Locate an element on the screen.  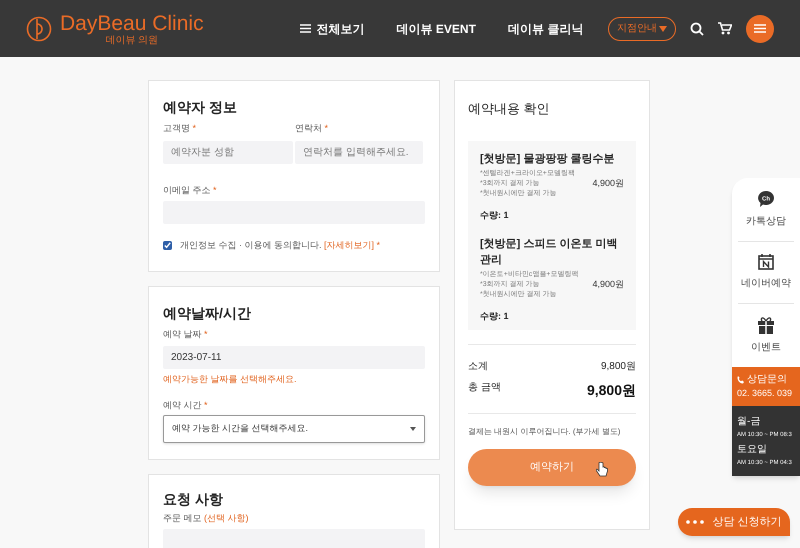
phone-input: 연락처를 입력해주세요. is located at coordinates (359, 152).